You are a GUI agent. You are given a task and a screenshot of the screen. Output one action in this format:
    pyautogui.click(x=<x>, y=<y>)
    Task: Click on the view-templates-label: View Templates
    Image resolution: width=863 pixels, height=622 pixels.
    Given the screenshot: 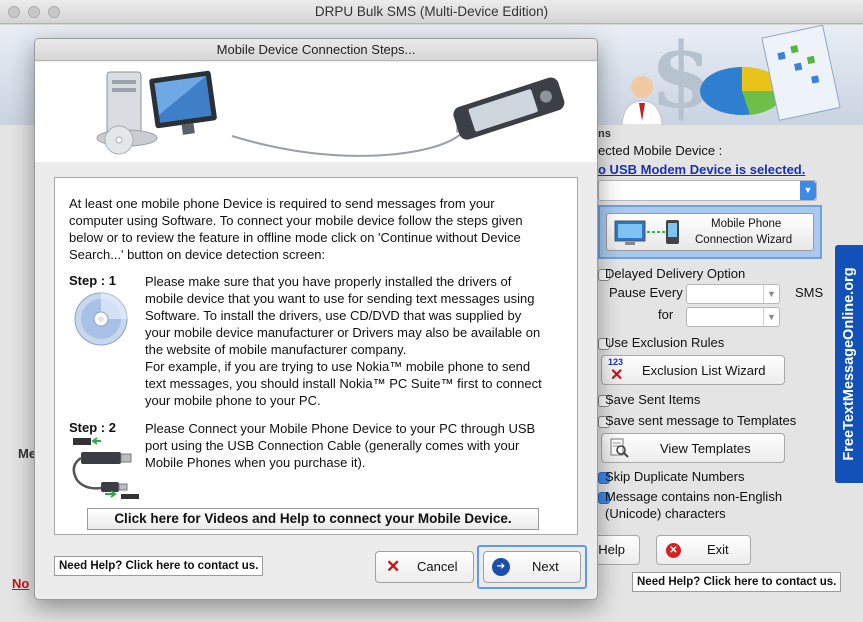 What is the action you would take?
    pyautogui.click(x=705, y=448)
    